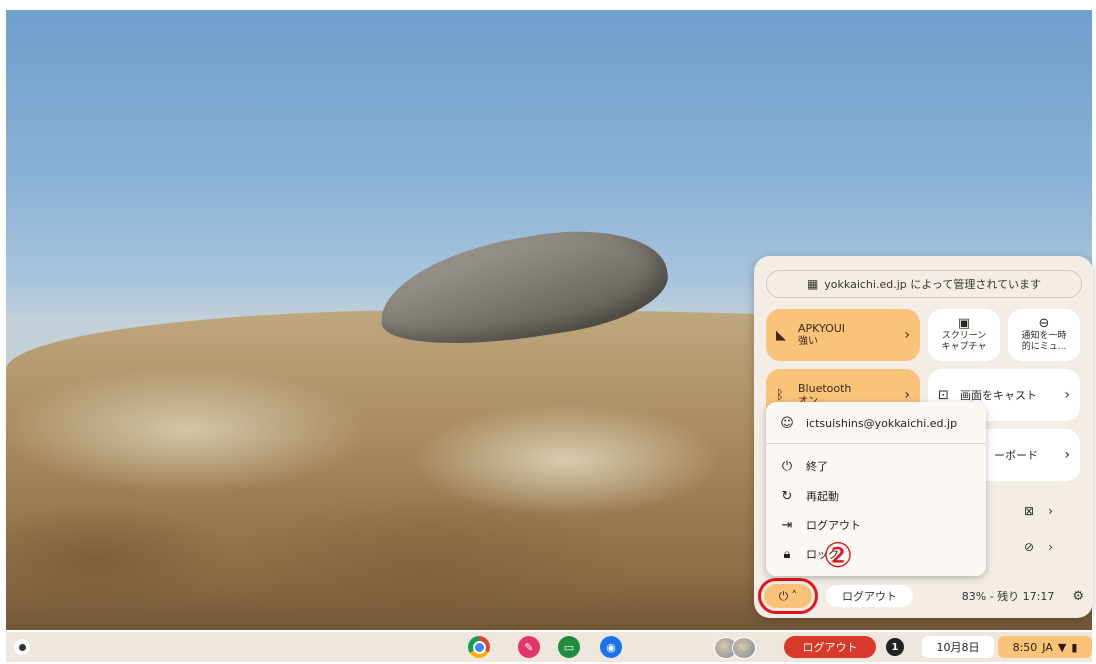 Image resolution: width=1096 pixels, height=664 pixels. What do you see at coordinates (812, 284) in the screenshot?
I see `building-icon: ▦` at bounding box center [812, 284].